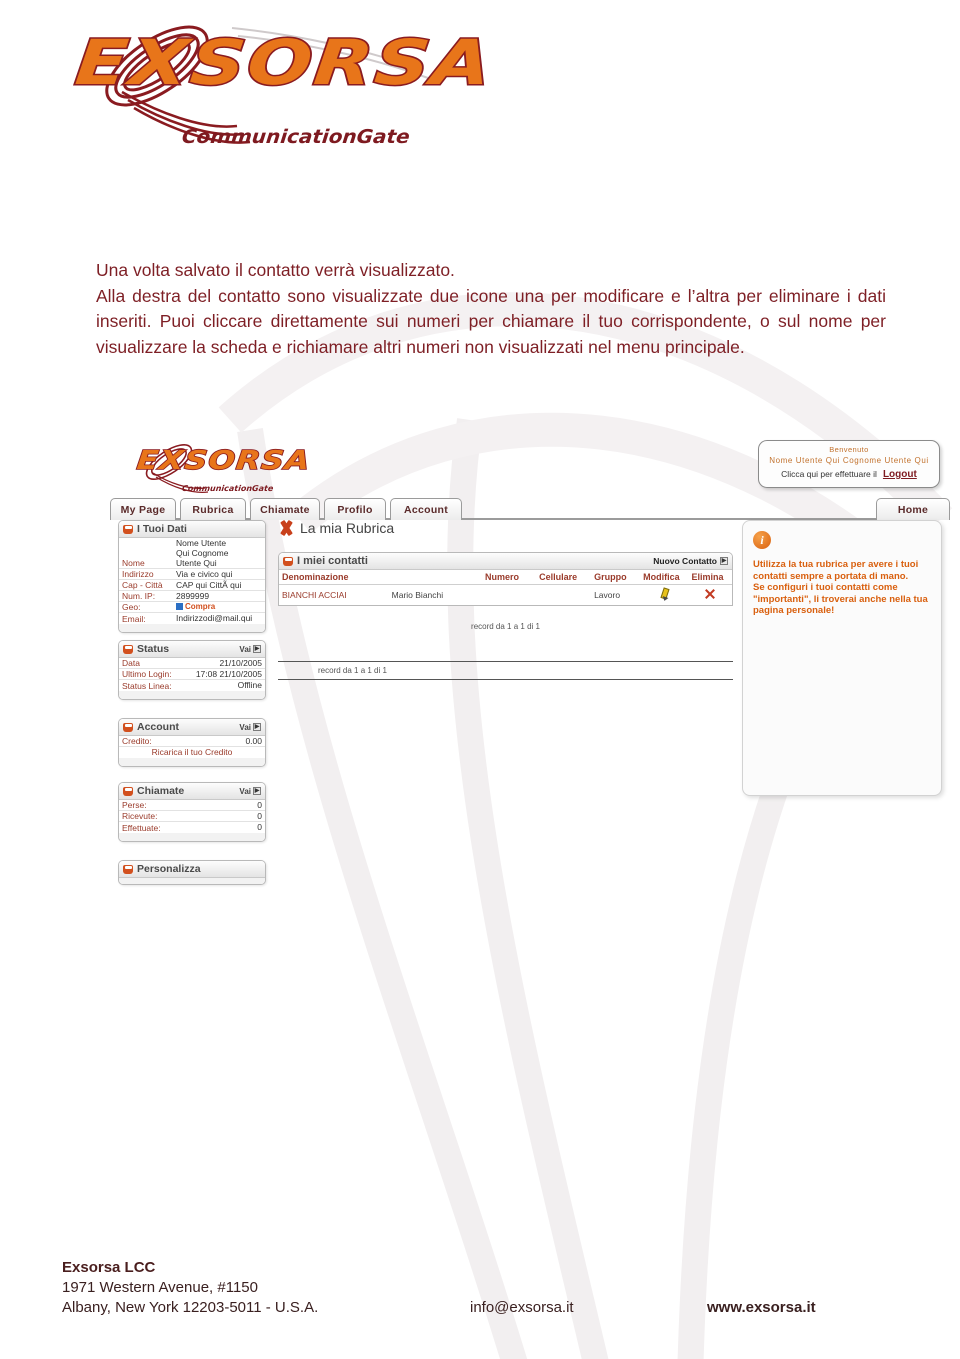 This screenshot has width=960, height=1359. Describe the element at coordinates (522, 1308) in the screenshot. I see `footer-email: info@exsorsa.it` at that location.